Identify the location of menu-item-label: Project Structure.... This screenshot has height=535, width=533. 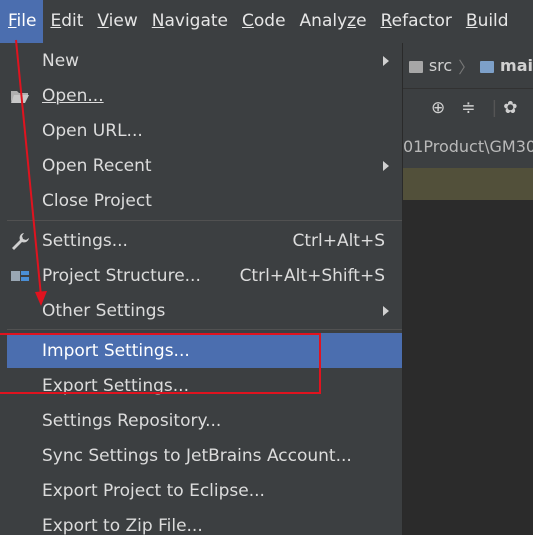
(121, 275).